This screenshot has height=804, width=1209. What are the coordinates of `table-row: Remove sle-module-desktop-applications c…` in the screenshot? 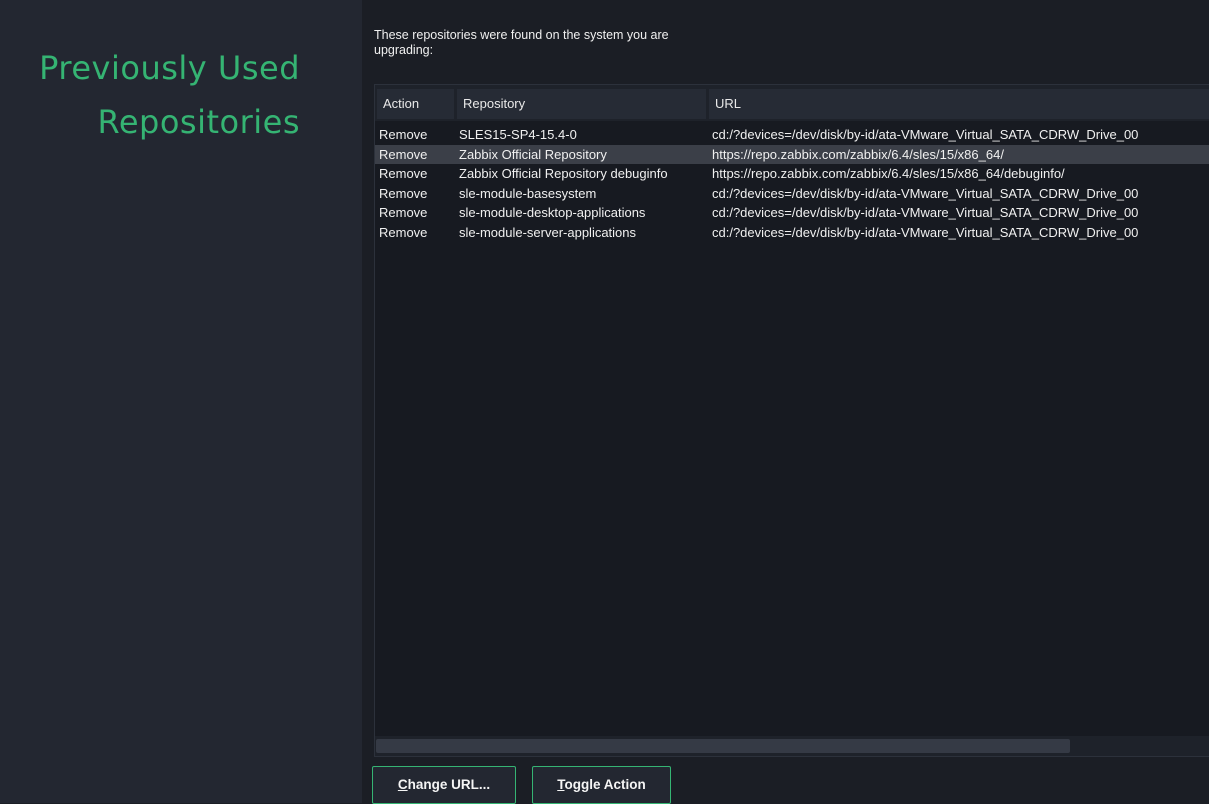 It's located at (792, 213).